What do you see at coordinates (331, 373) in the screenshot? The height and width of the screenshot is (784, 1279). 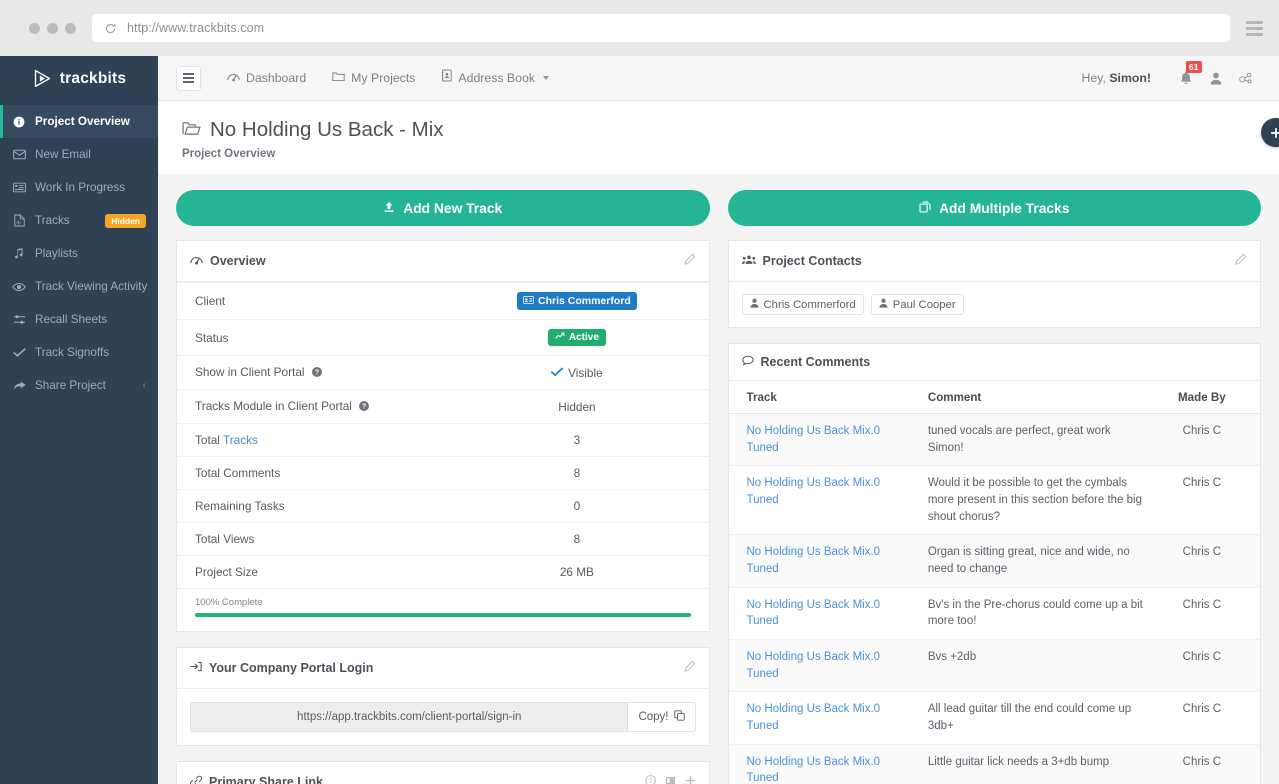 I see `row-label: Show in Client Portal ?` at bounding box center [331, 373].